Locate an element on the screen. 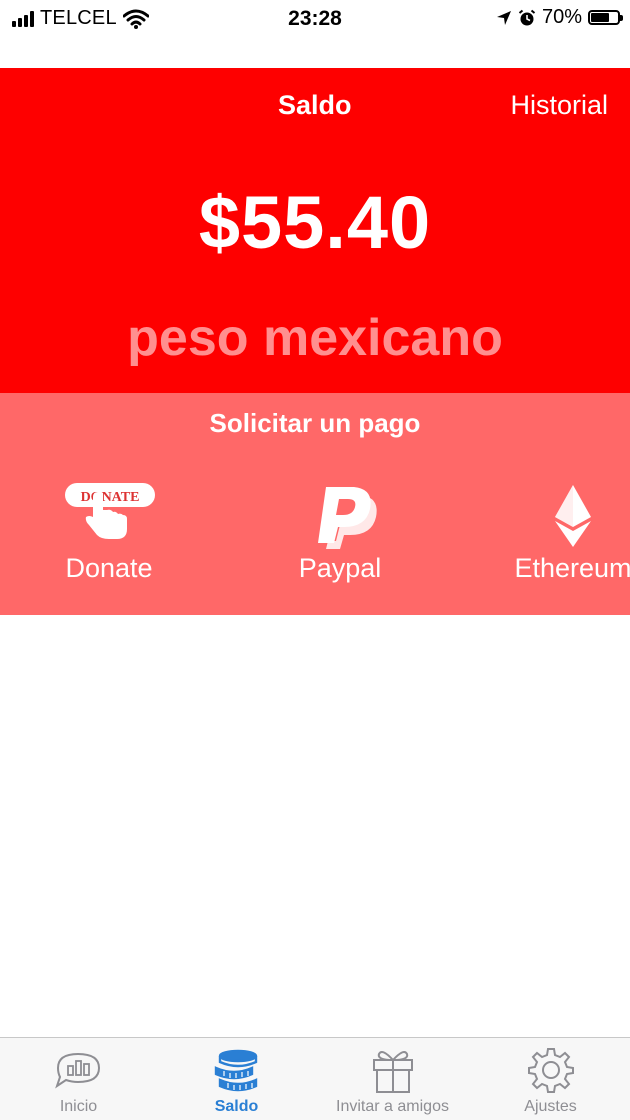 The image size is (630, 1120). gift-icon is located at coordinates (393, 1072).